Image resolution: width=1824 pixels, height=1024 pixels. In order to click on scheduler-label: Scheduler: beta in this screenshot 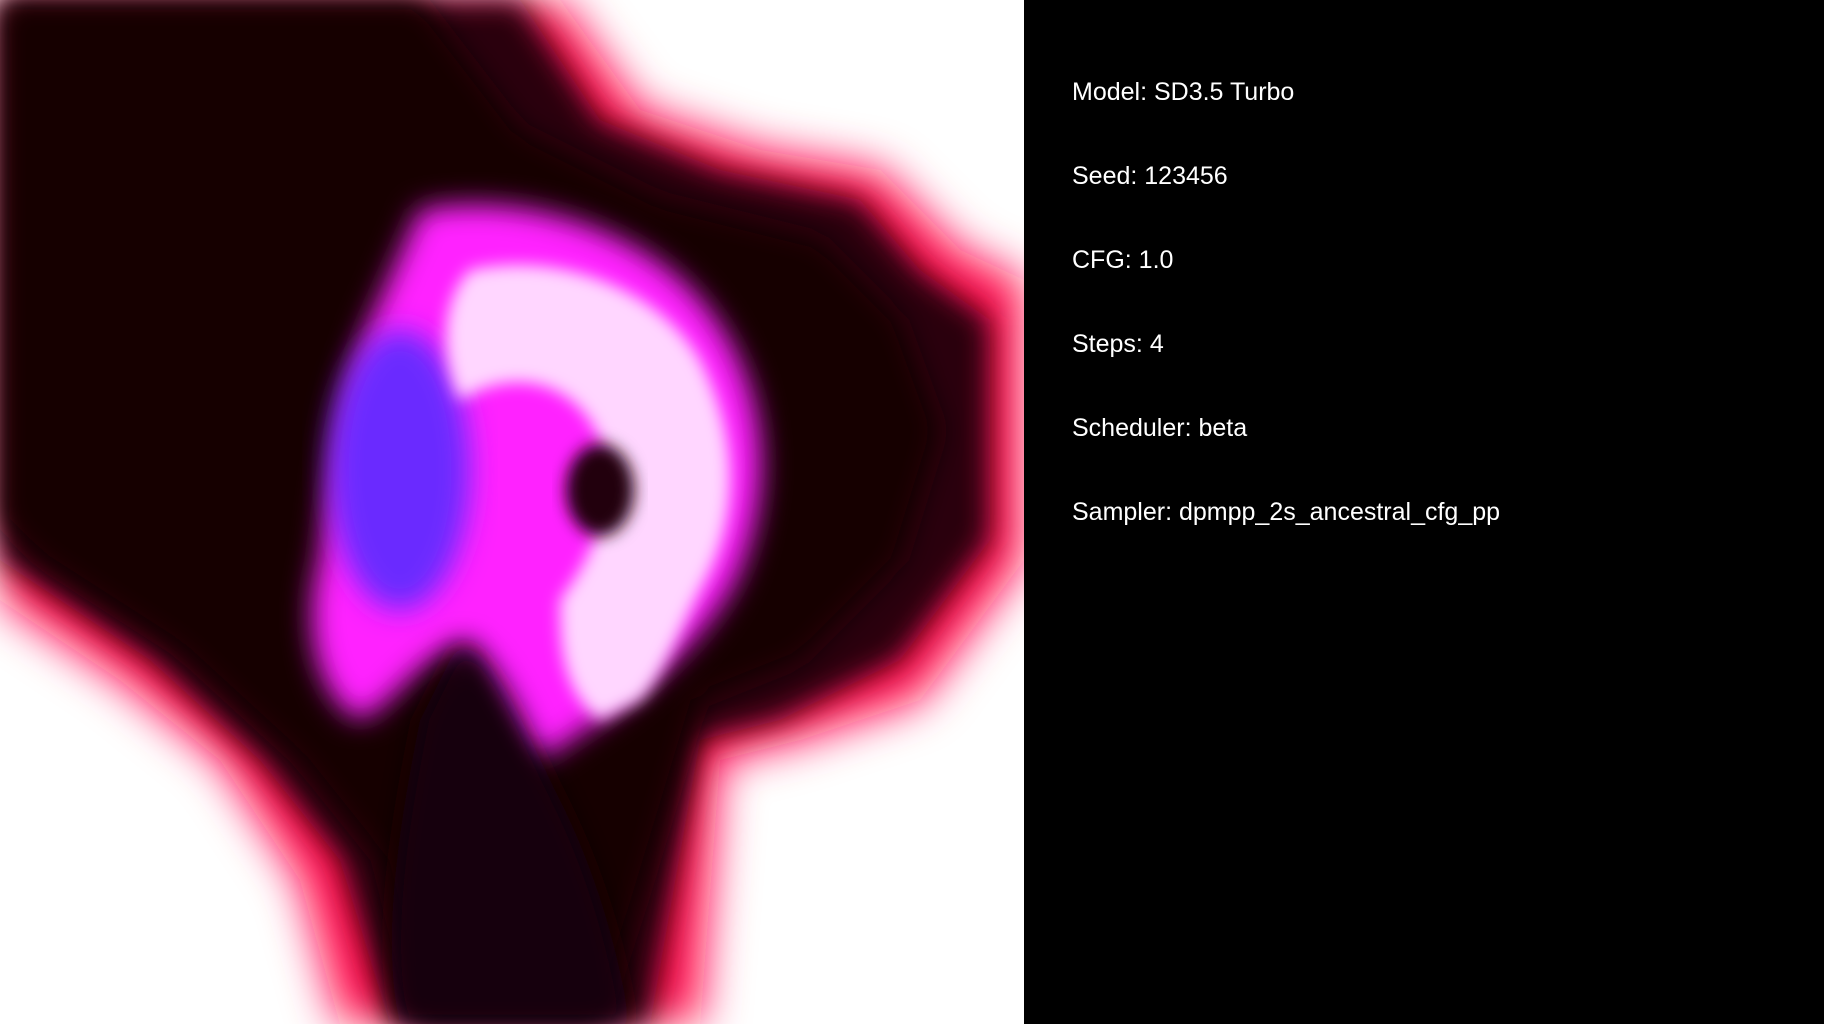, I will do `click(1160, 428)`.